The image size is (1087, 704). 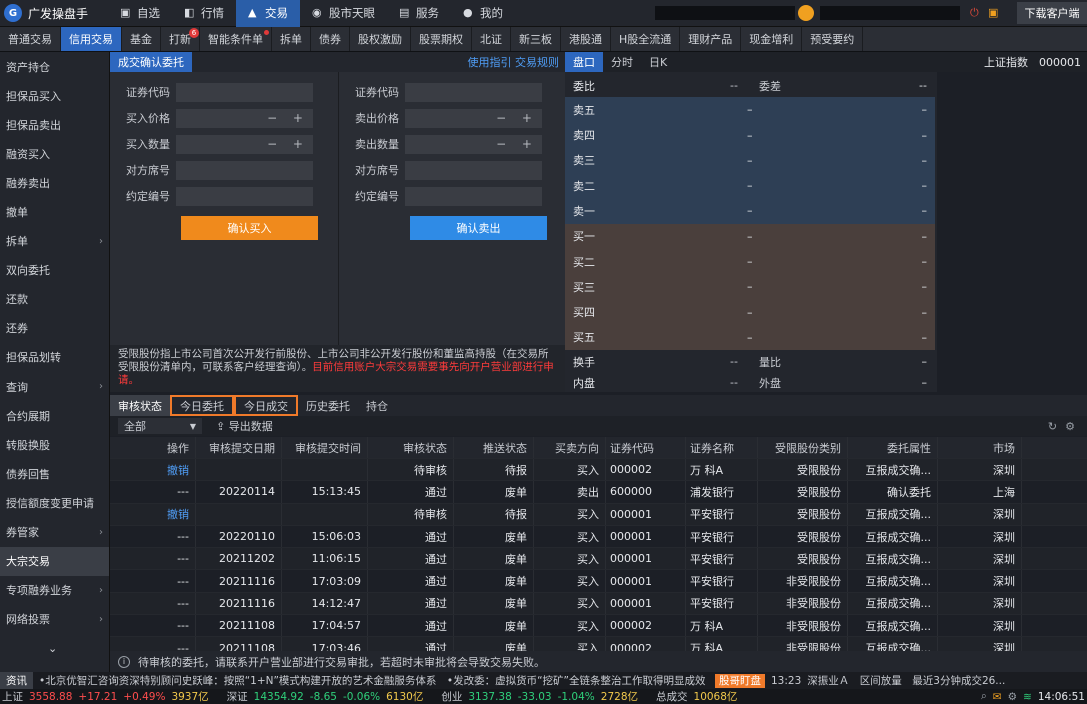 I want to click on table-row: 撤销 待审核 待报 买入 000002 万 科A 受限股份 互报成交确... 深圳, so click(x=598, y=470).